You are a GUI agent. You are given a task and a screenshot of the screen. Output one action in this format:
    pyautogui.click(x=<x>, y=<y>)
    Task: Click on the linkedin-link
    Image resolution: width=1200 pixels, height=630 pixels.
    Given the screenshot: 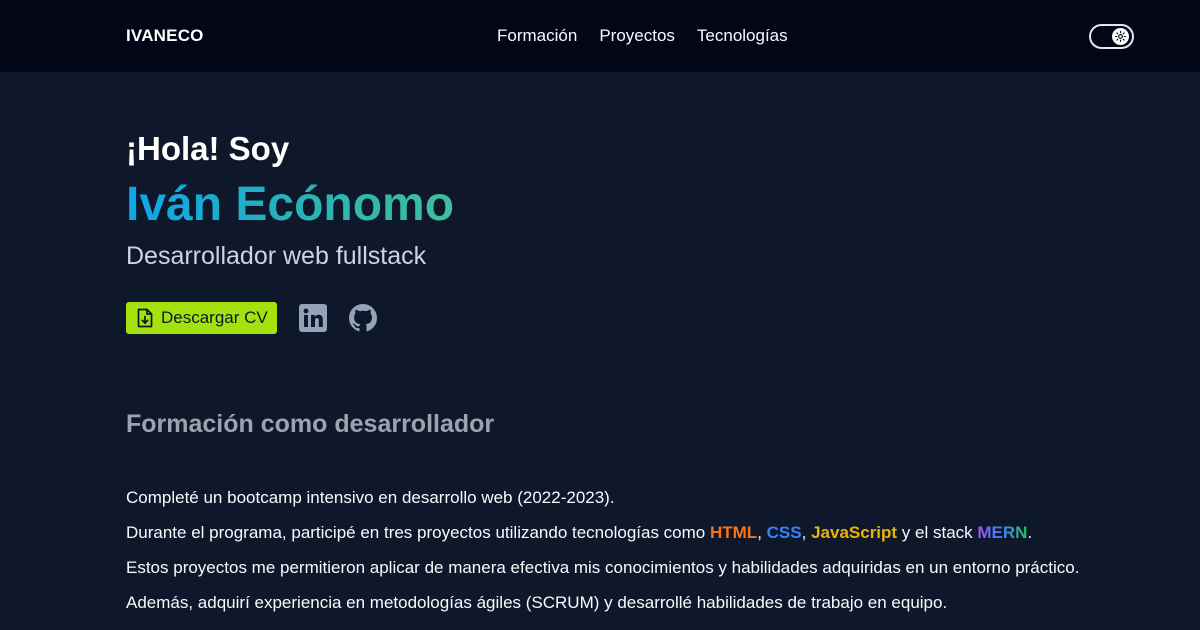 What is the action you would take?
    pyautogui.click(x=312, y=318)
    